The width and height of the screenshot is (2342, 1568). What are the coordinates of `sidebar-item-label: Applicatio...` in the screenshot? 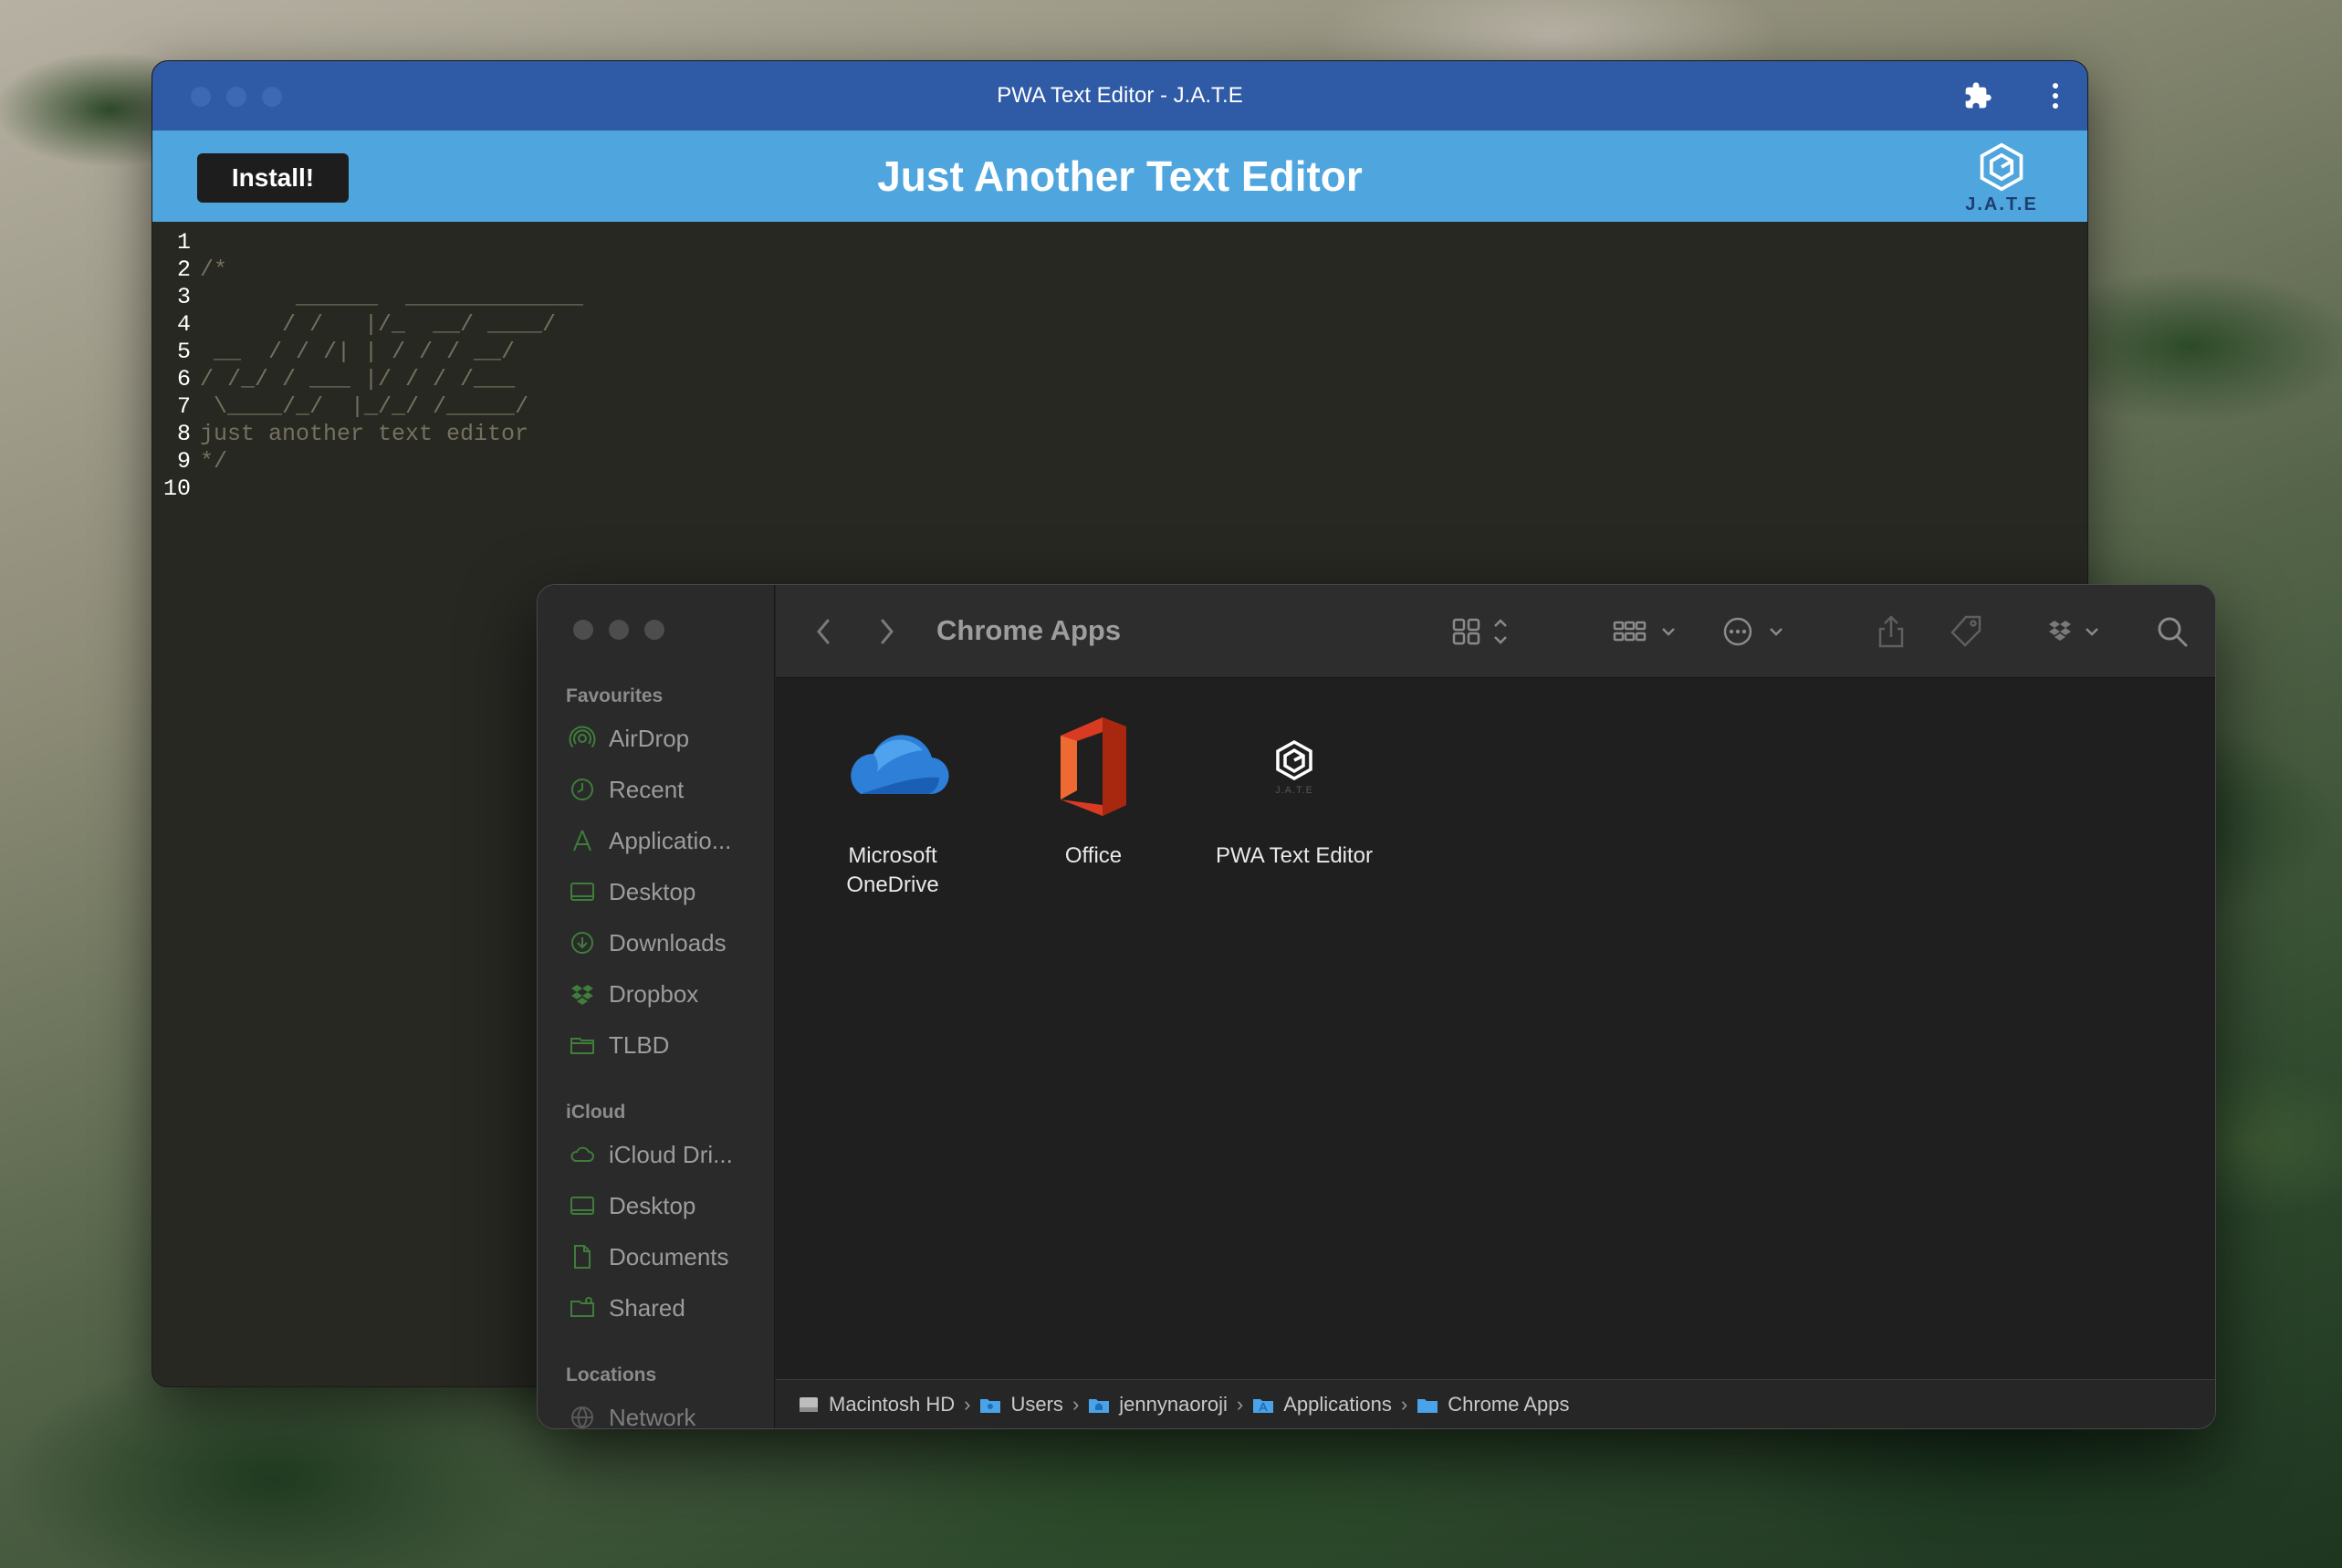 It's located at (671, 840).